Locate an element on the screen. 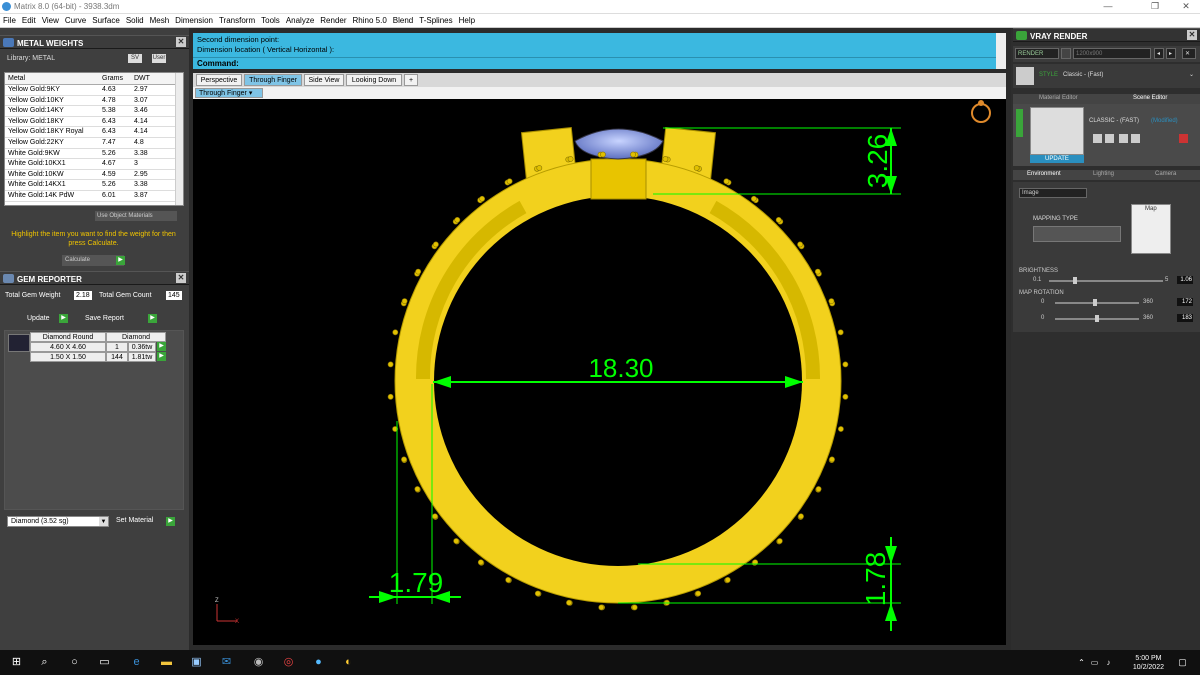 The image size is (1200, 675). windows-start-icon: ⊞ is located at coordinates (16, 662).